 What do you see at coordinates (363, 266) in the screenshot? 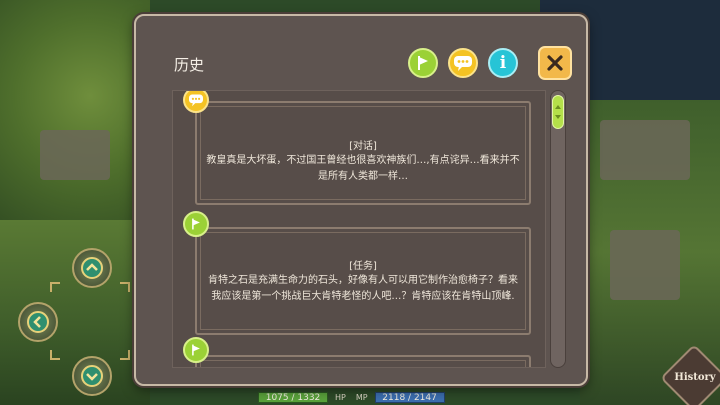
I see `entry-type-tag: [任务]` at bounding box center [363, 266].